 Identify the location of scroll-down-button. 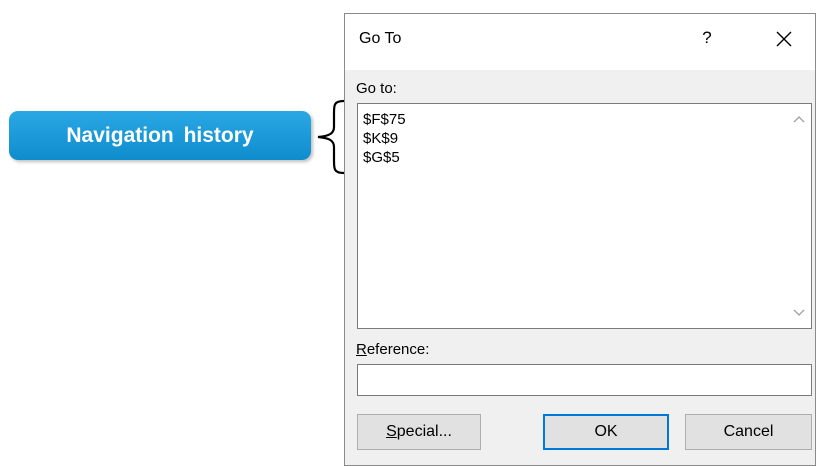
(799, 313).